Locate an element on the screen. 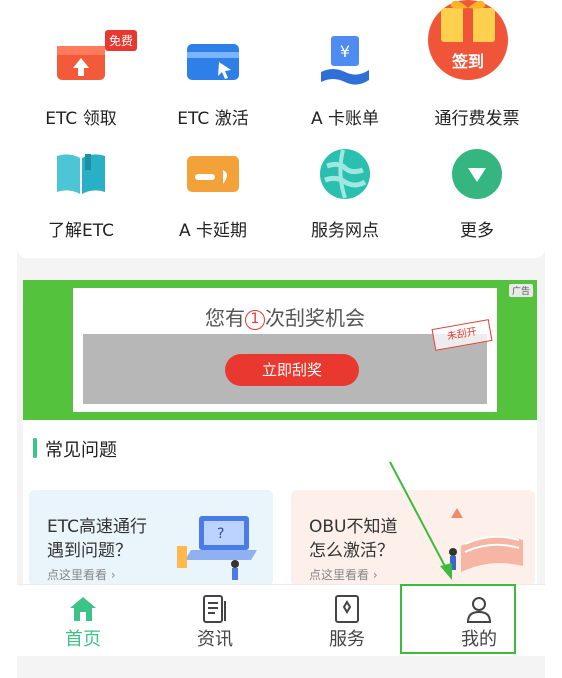 This screenshot has height=678, width=562. grid-item-label: 服务网点 is located at coordinates (345, 231).